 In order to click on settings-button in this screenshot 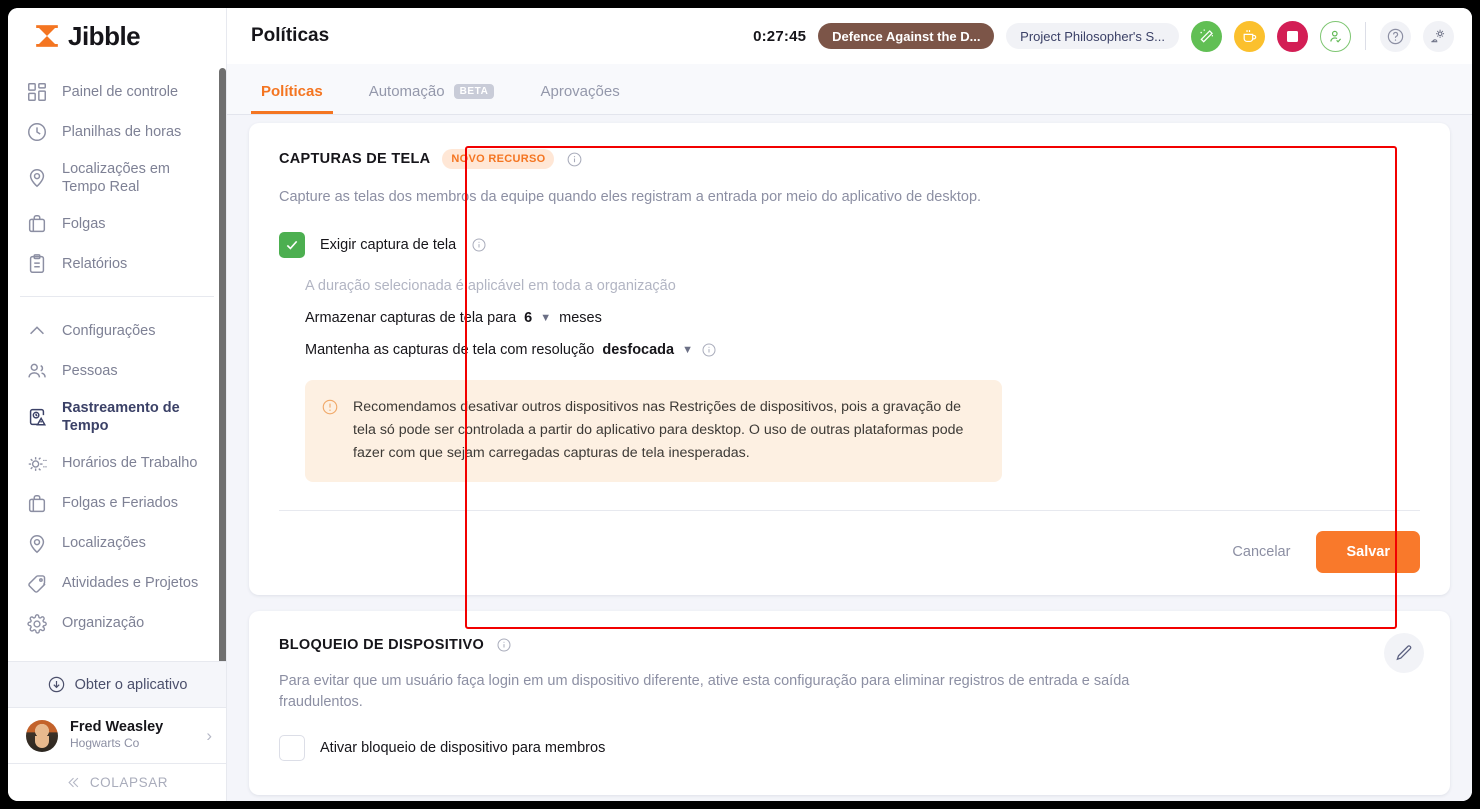, I will do `click(1438, 36)`.